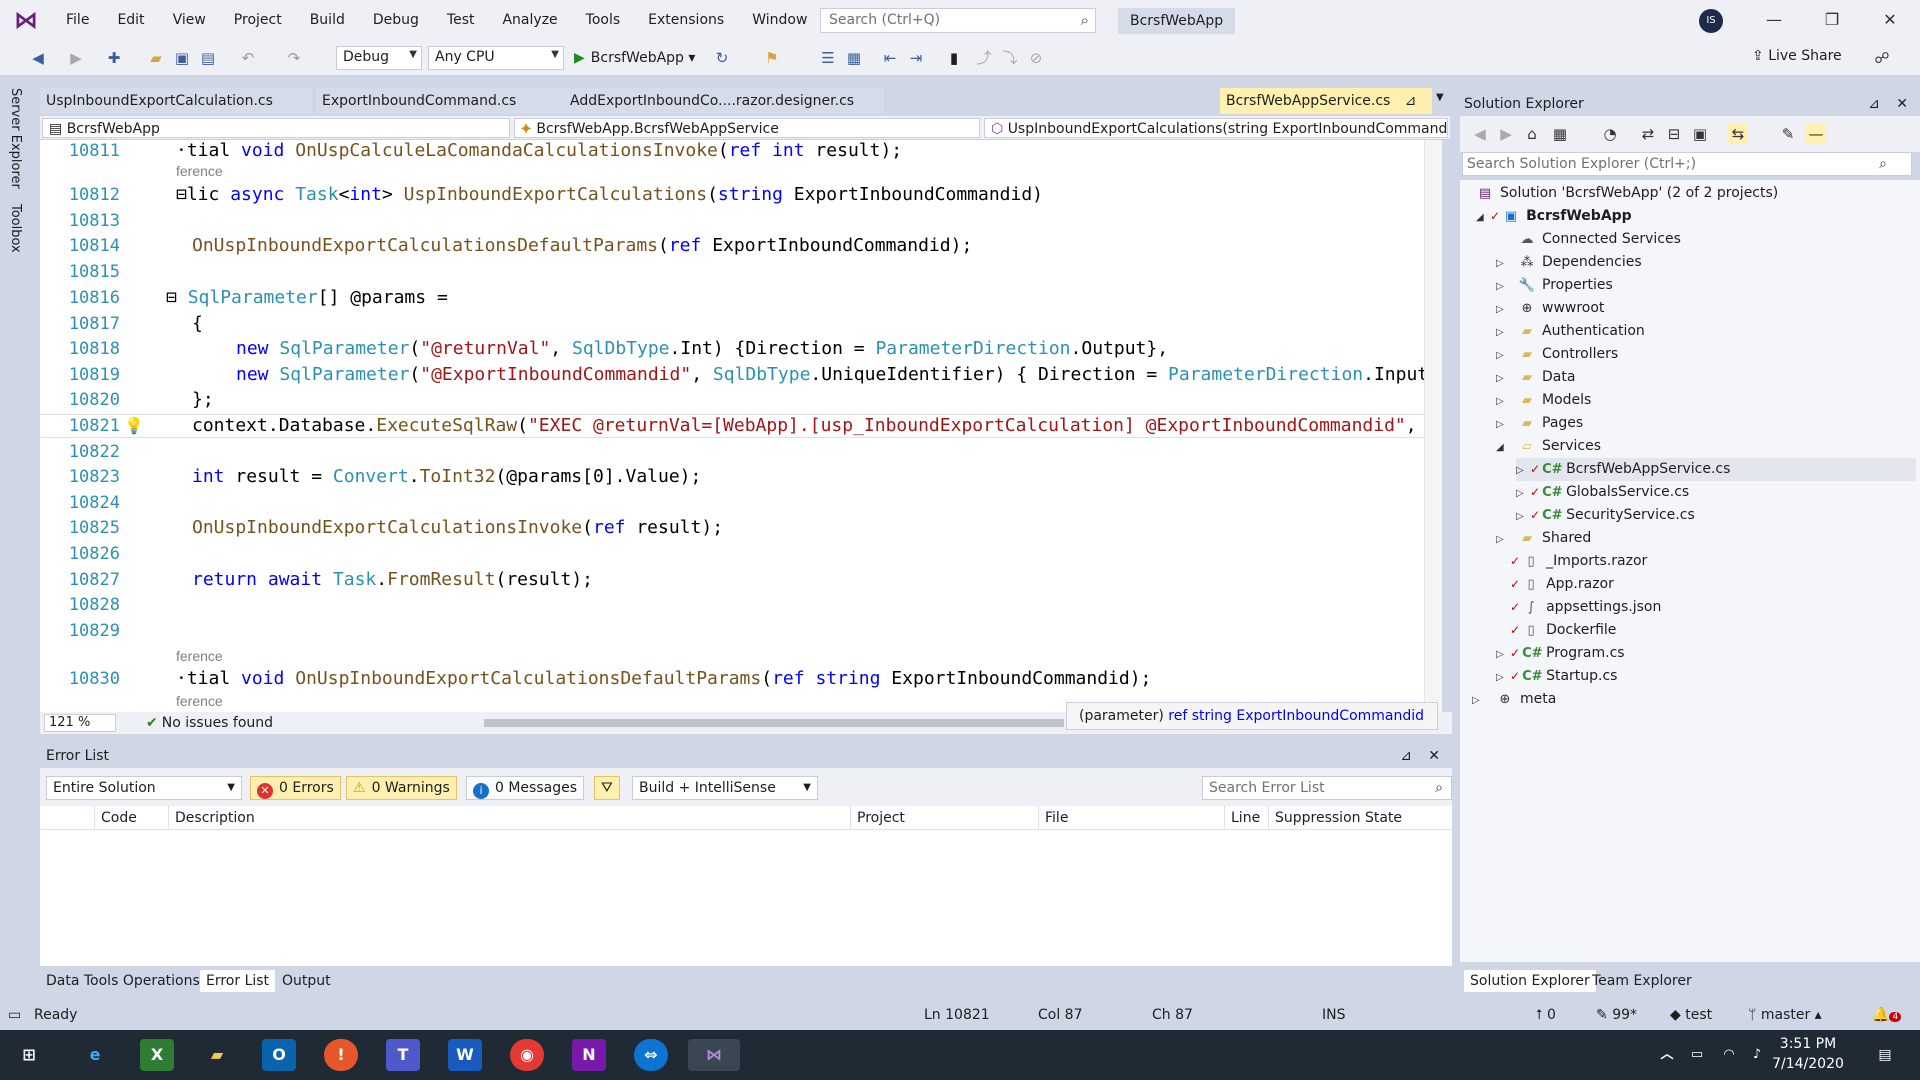 The image size is (1920, 1080). Describe the element at coordinates (1556, 676) in the screenshot. I see `tree-file: ▷ ✓ C# Startup.cs` at that location.